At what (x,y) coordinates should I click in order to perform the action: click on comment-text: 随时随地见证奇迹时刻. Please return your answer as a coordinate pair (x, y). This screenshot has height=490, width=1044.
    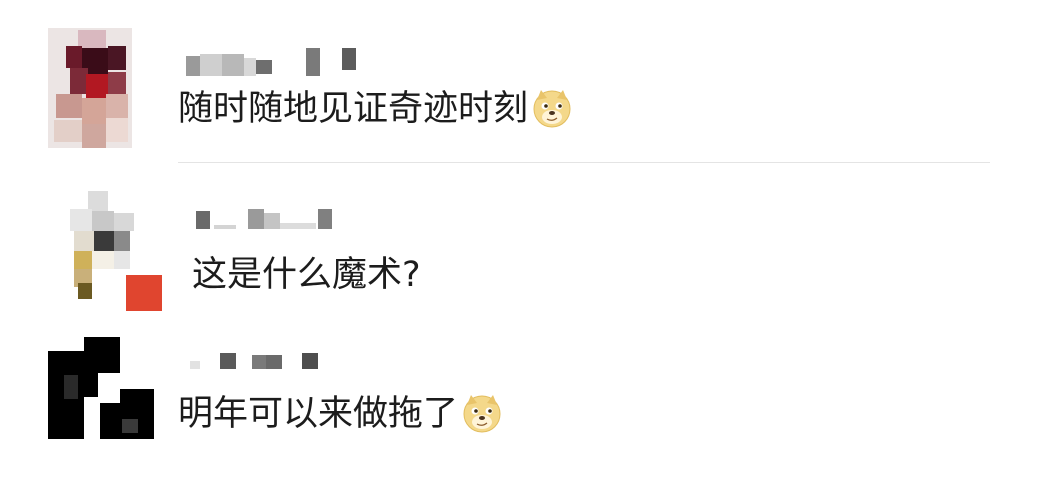
    Looking at the image, I should click on (375, 108).